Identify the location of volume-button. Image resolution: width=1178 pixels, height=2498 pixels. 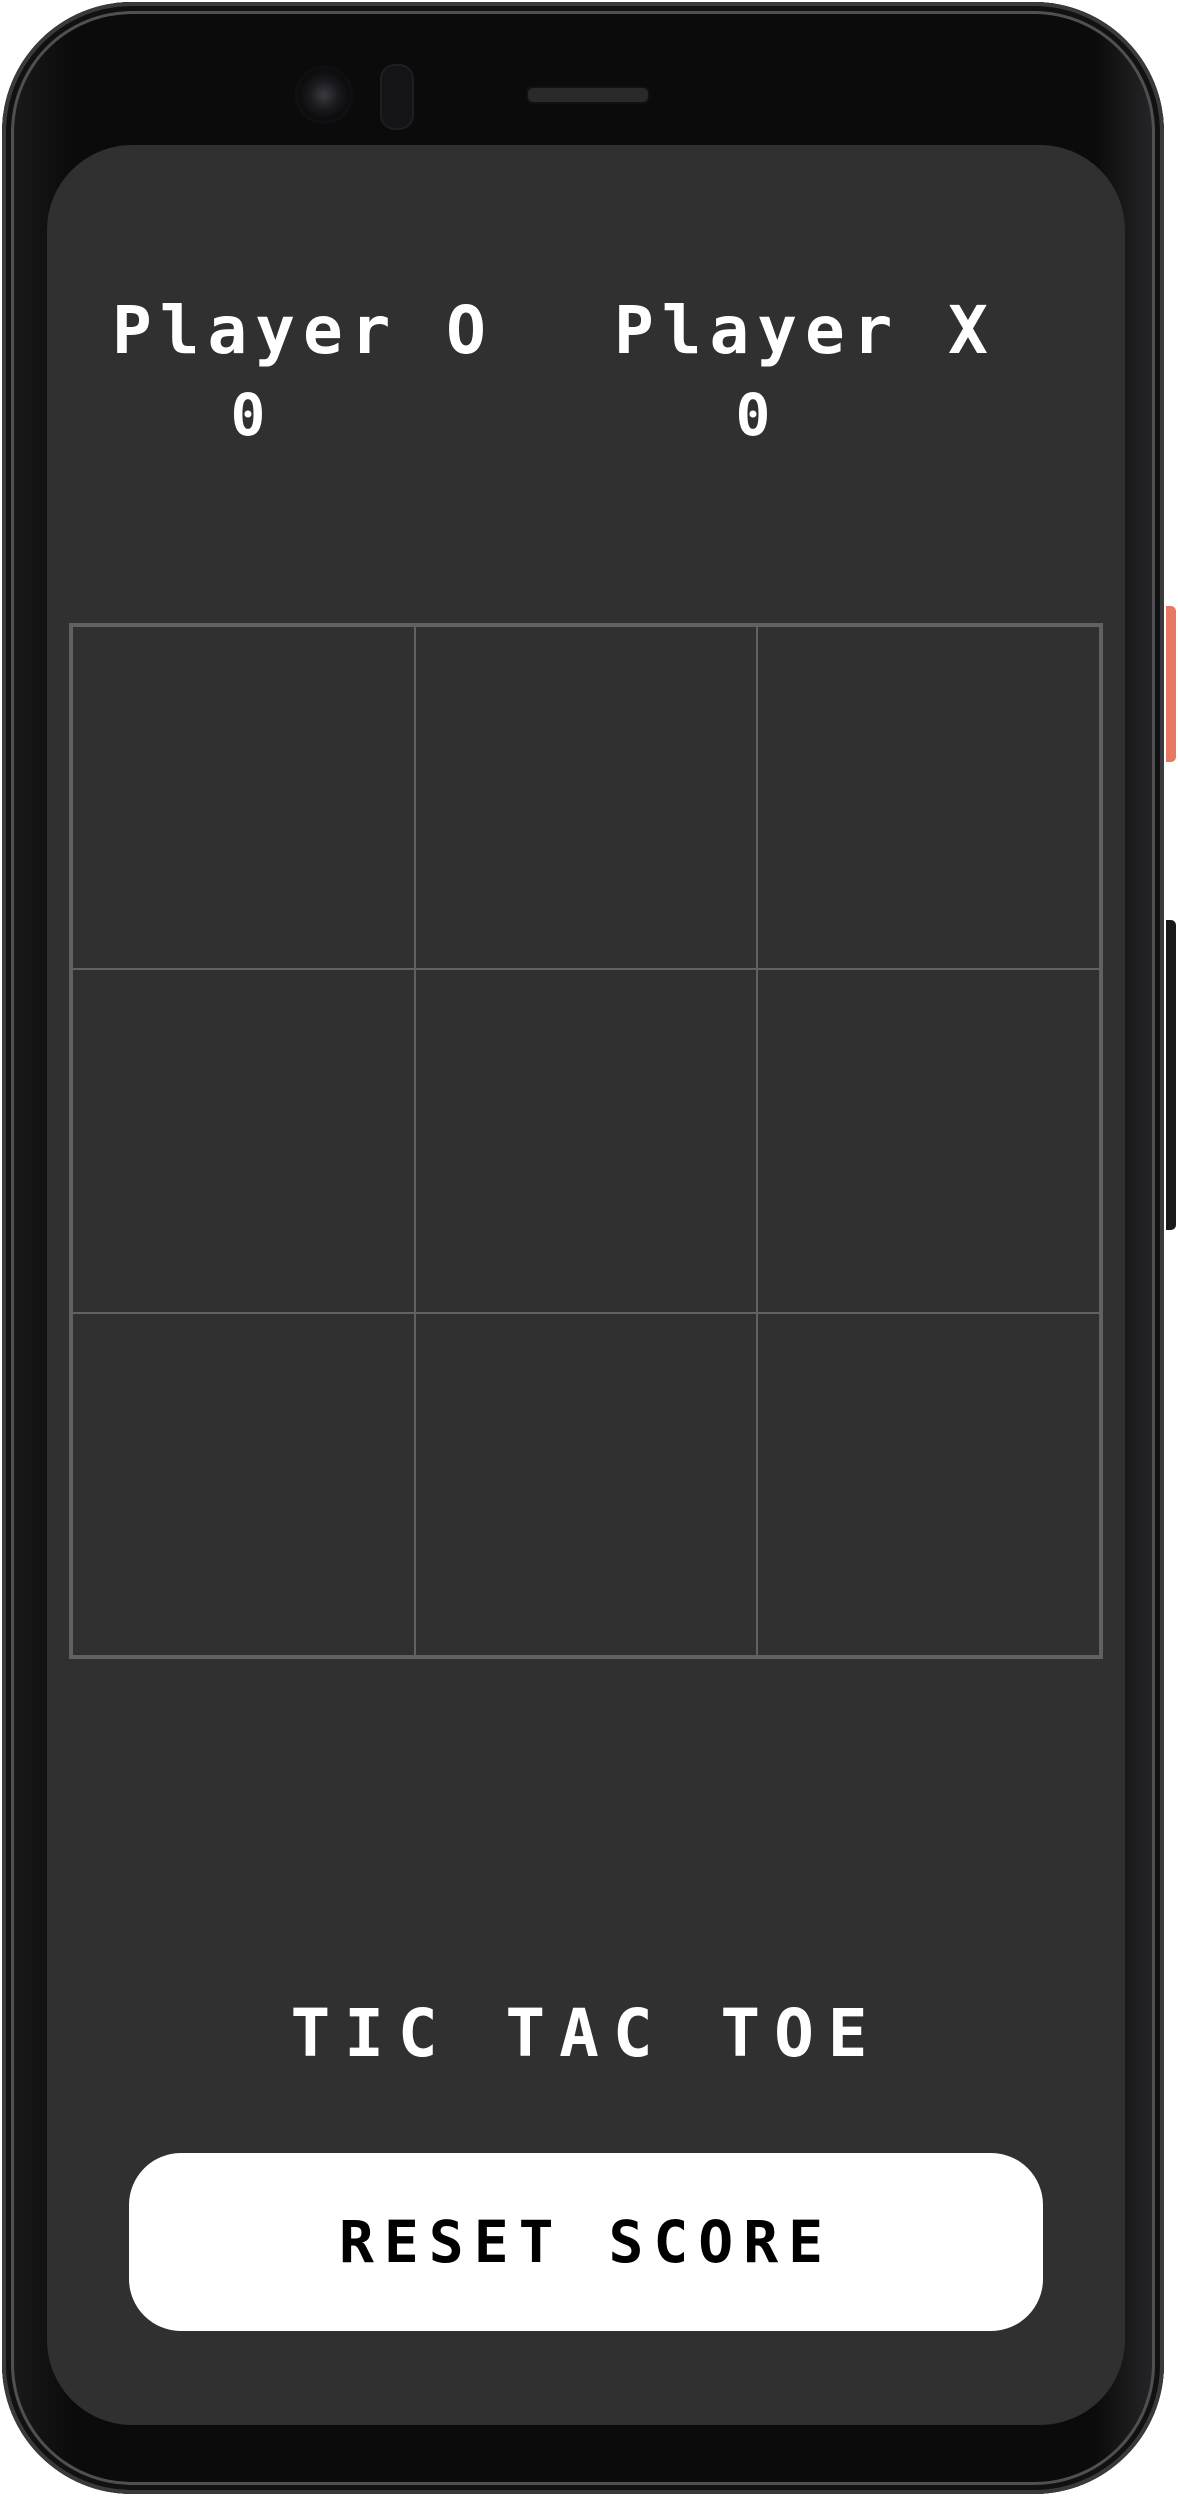
(1171, 1075).